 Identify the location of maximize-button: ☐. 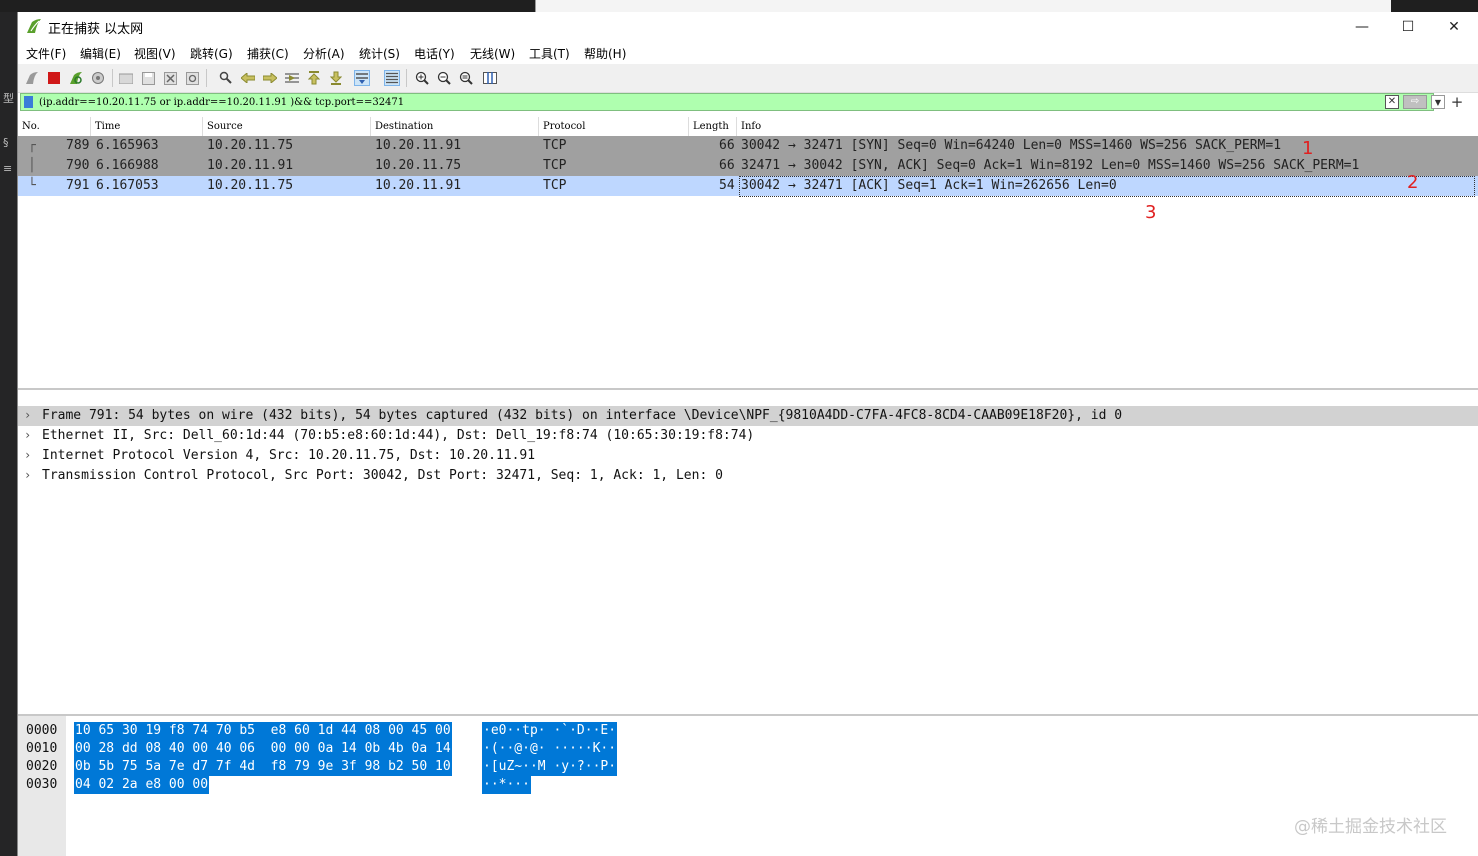
(1408, 27).